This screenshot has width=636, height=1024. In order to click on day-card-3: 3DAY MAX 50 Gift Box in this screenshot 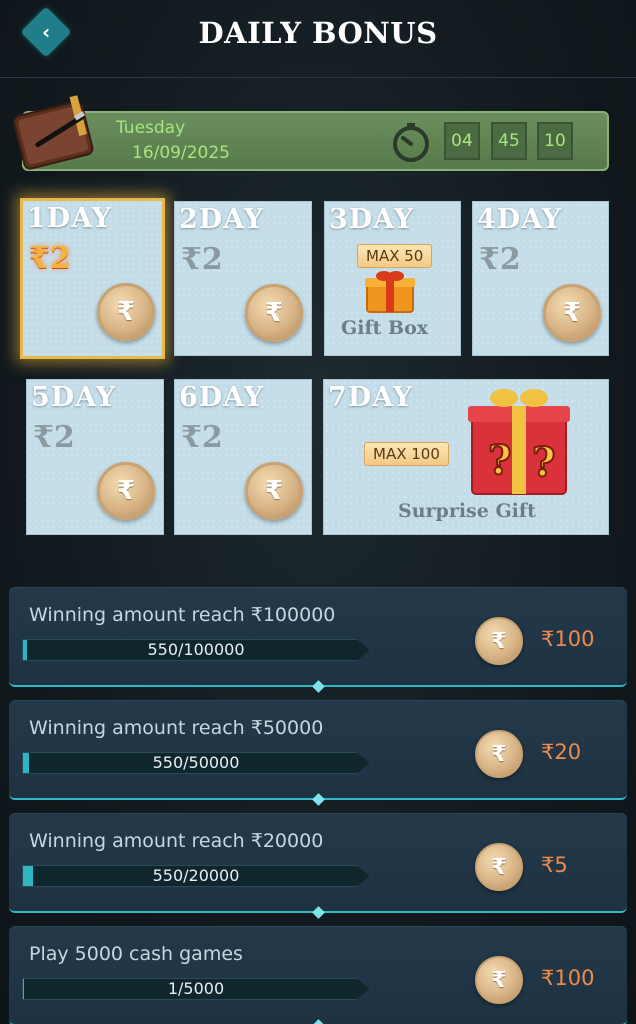, I will do `click(392, 278)`.